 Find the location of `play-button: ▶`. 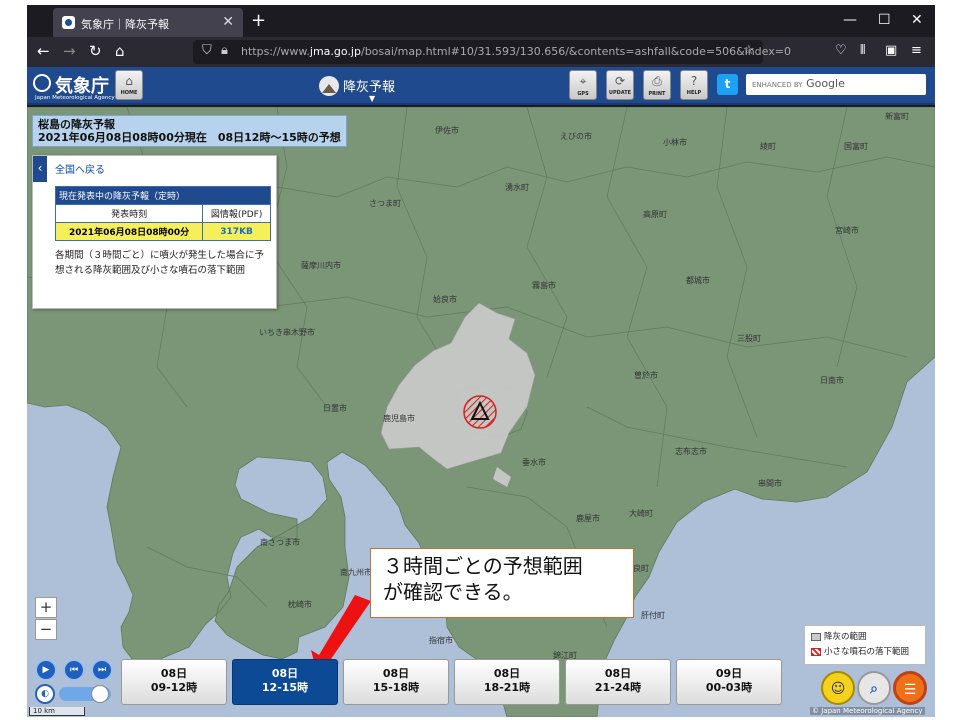

play-button: ▶ is located at coordinates (46, 670).